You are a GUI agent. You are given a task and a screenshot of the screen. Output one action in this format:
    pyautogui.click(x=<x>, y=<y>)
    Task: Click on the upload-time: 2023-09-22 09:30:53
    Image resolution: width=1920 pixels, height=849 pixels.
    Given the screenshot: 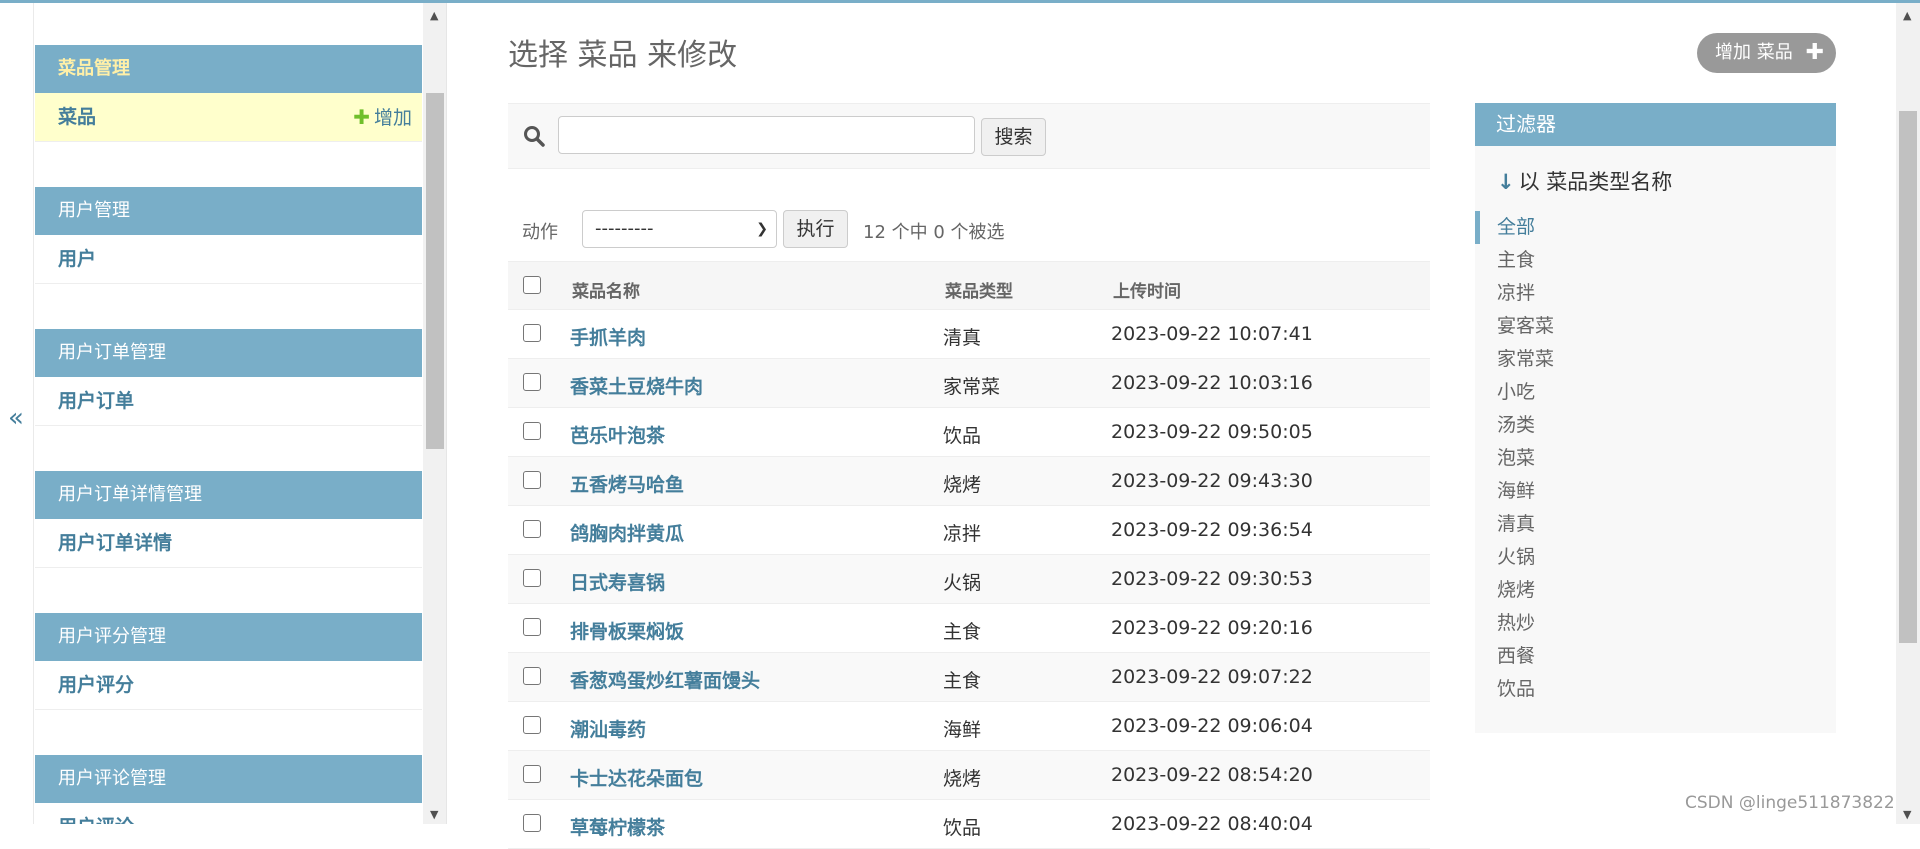 What is the action you would take?
    pyautogui.click(x=1212, y=579)
    